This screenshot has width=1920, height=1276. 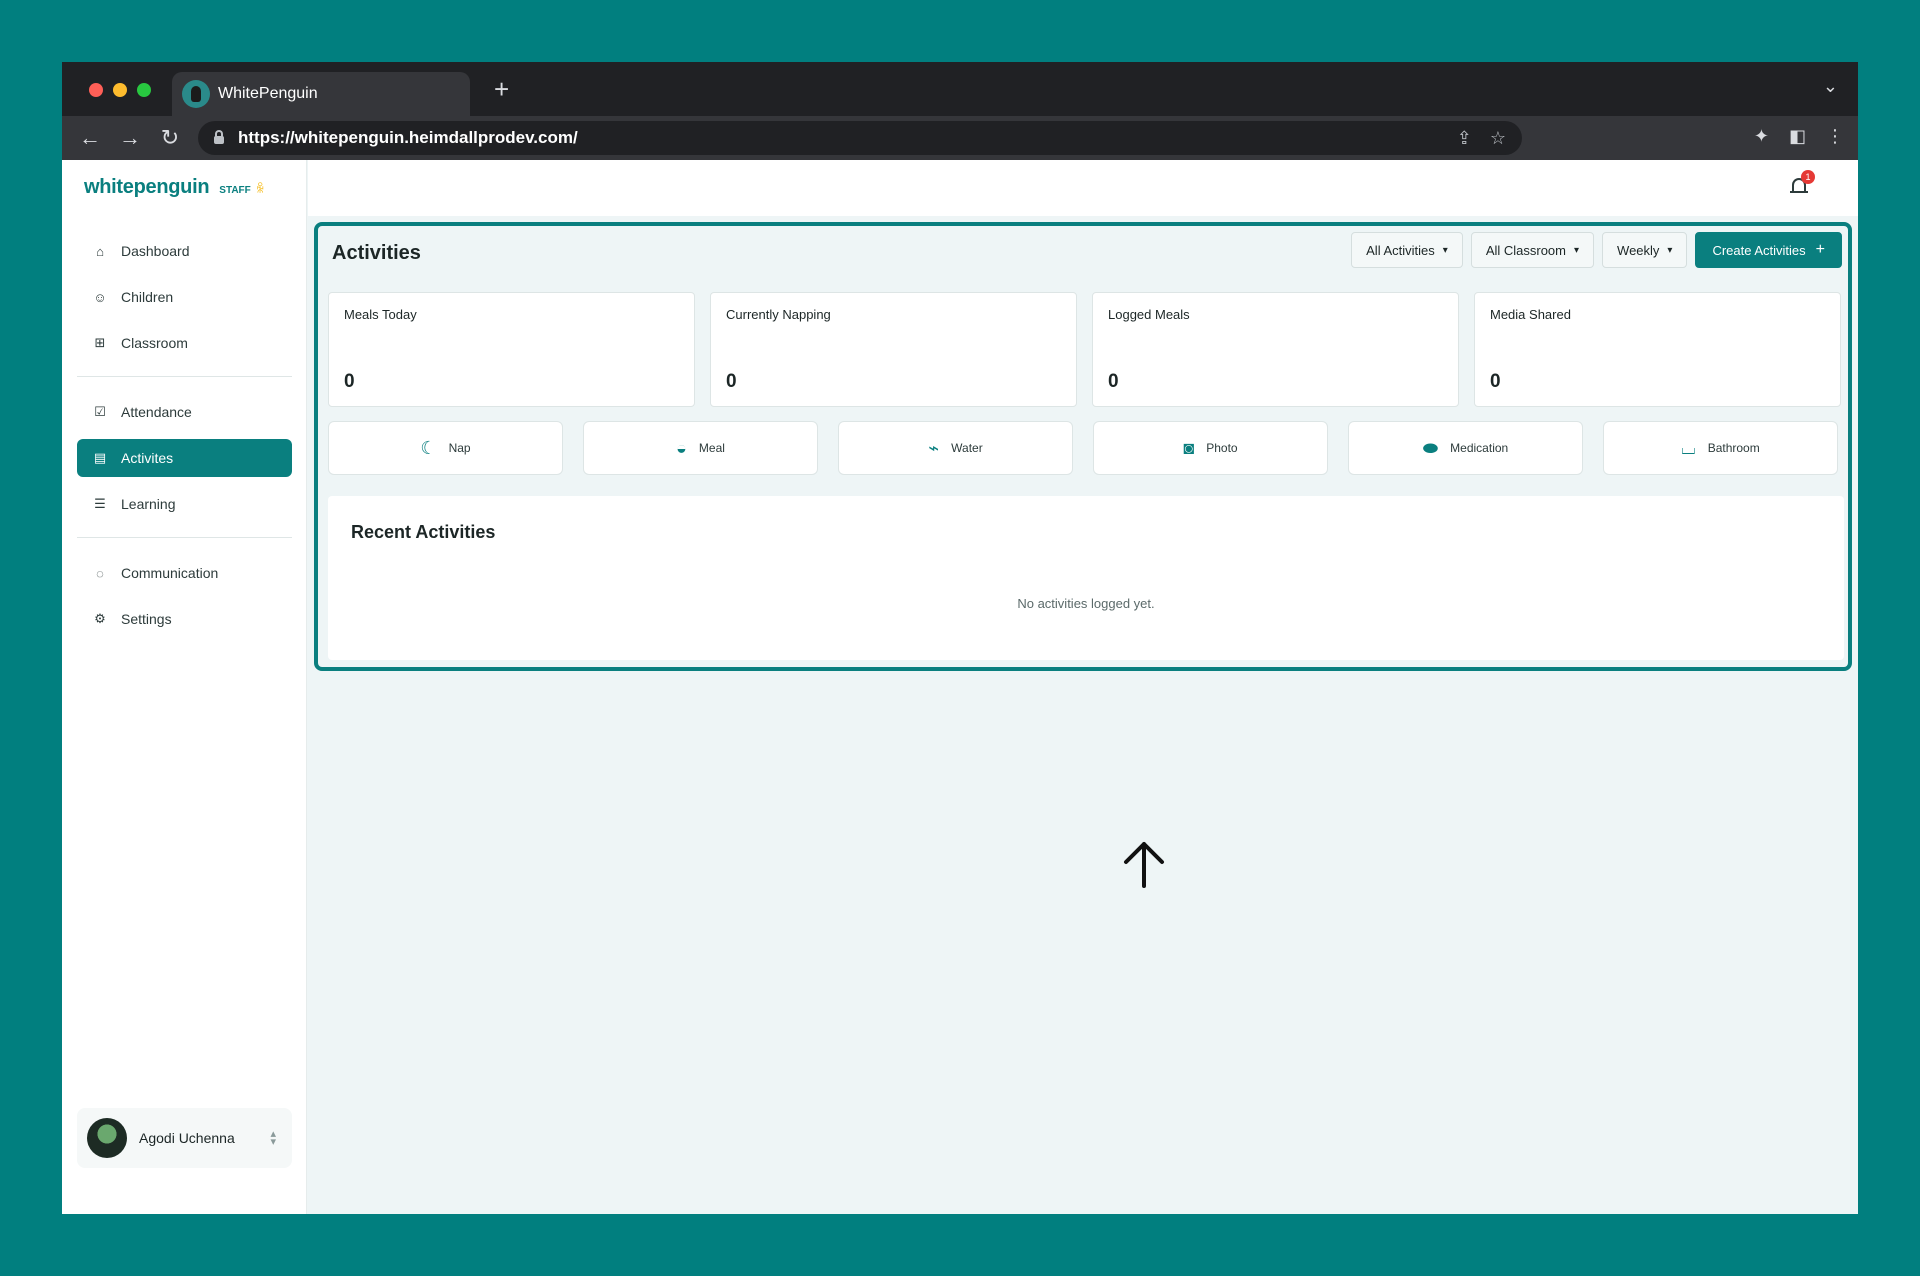 I want to click on minimize-window-button, so click(x=120, y=90).